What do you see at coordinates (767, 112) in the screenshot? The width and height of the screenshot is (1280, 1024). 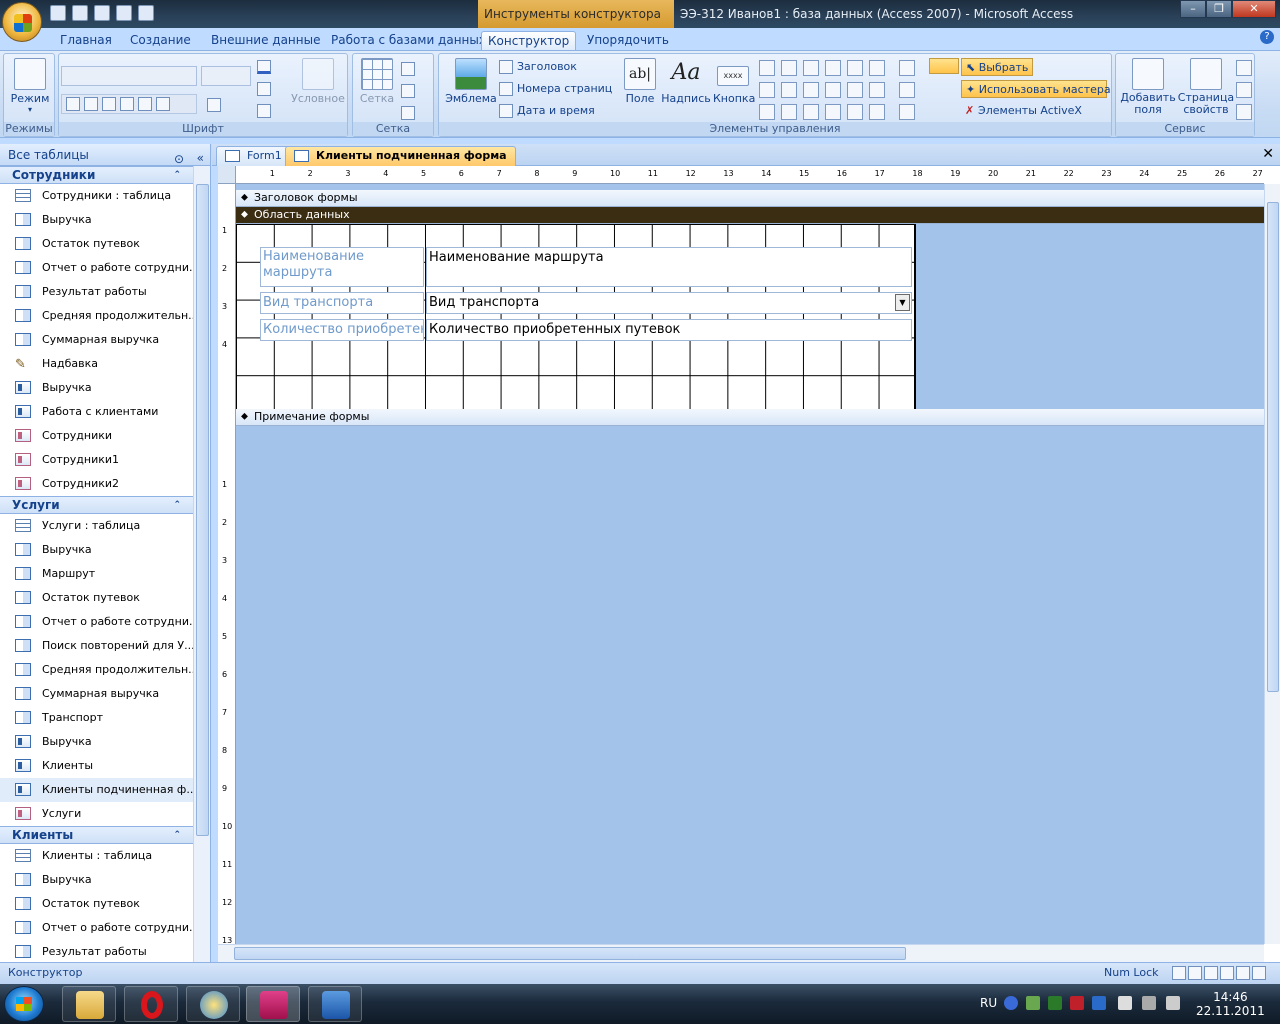 I see `image-tool-icon` at bounding box center [767, 112].